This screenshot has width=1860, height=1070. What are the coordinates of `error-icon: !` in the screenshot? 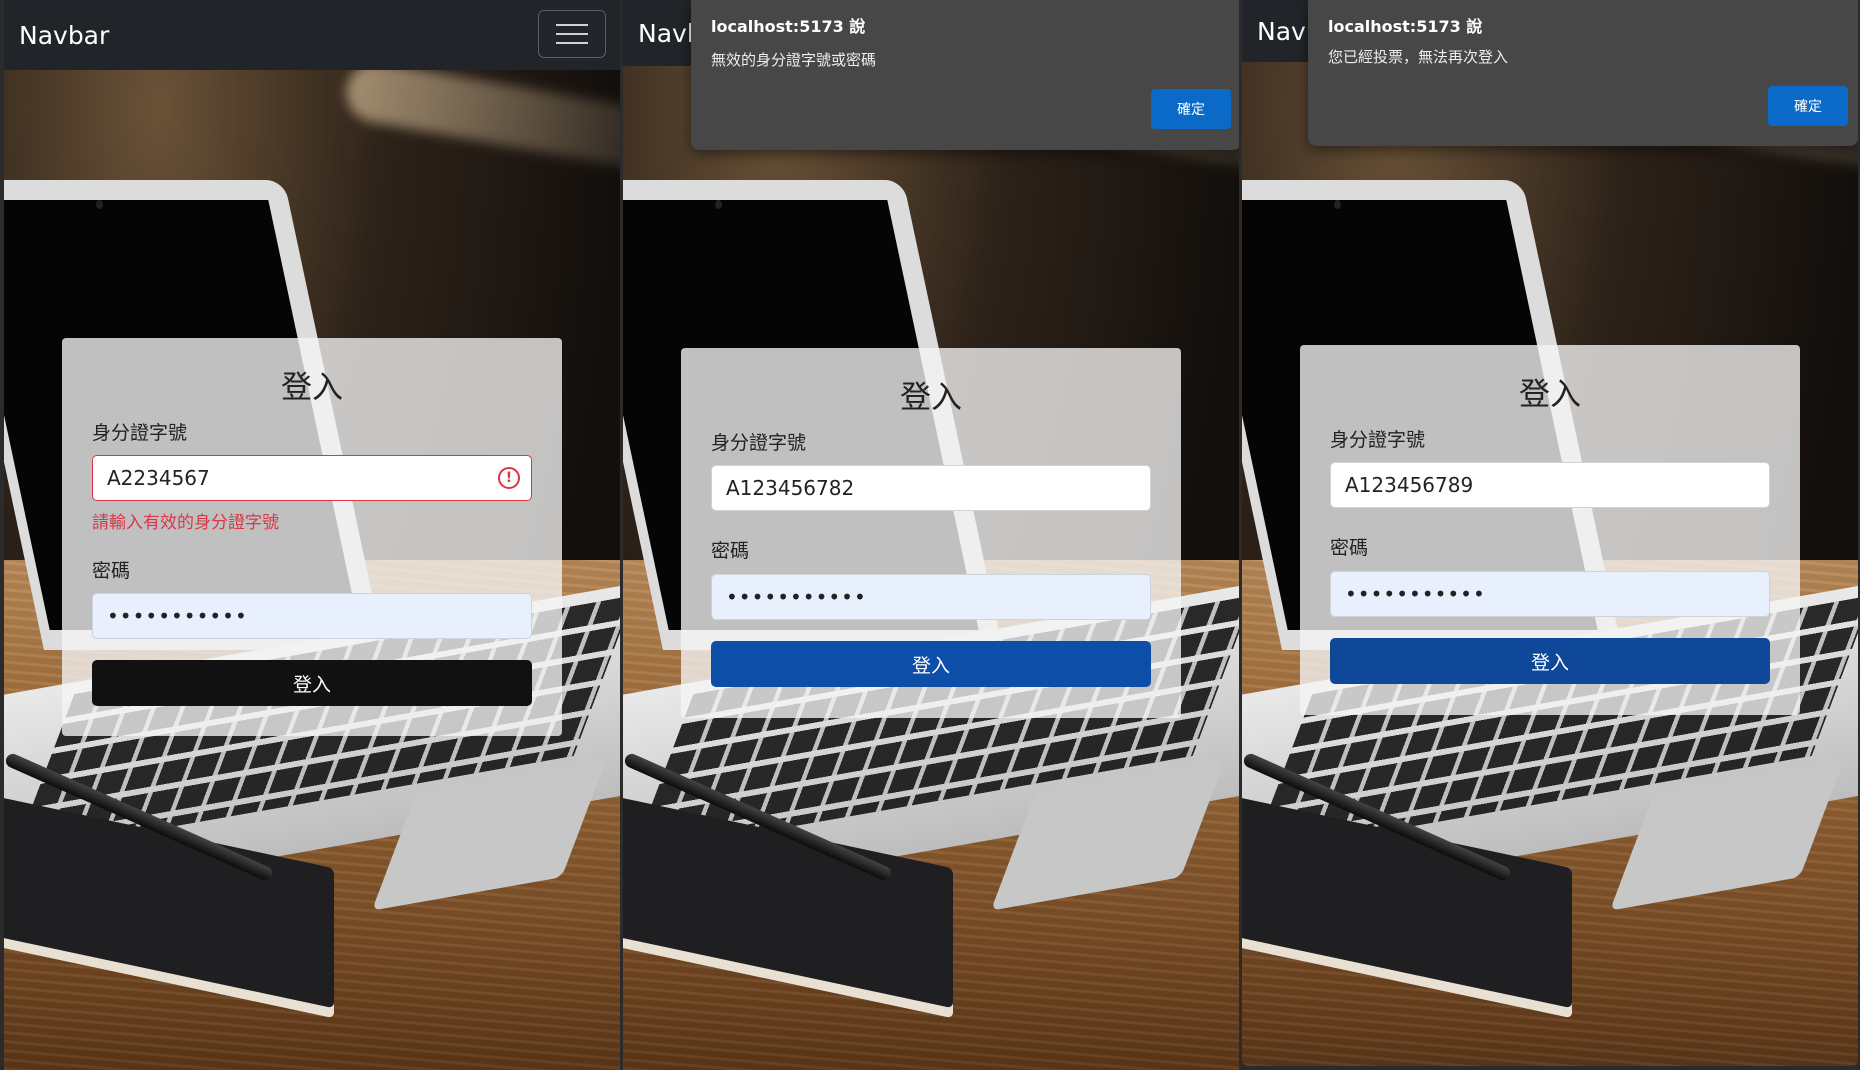 It's located at (509, 478).